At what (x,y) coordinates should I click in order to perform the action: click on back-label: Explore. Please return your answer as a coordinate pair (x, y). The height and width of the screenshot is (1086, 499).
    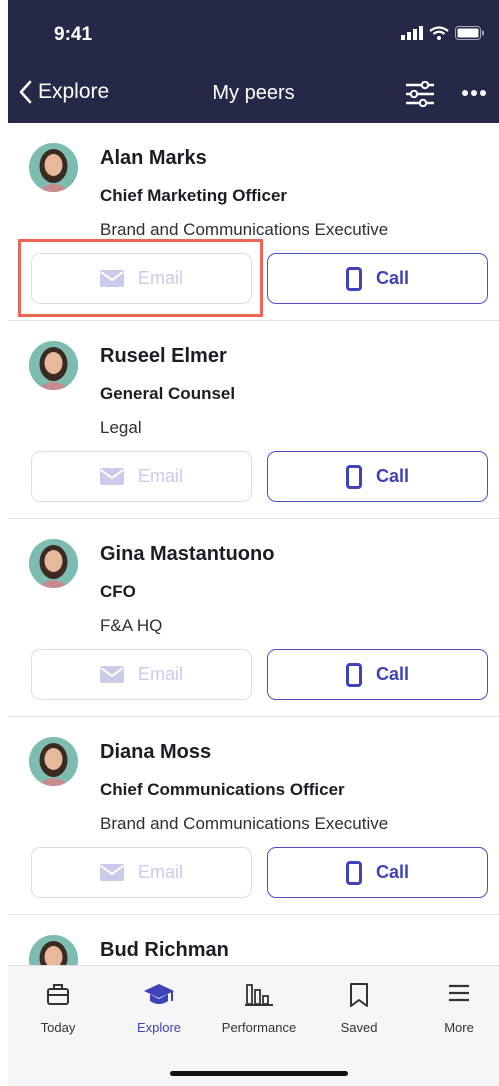
    Looking at the image, I should click on (74, 91).